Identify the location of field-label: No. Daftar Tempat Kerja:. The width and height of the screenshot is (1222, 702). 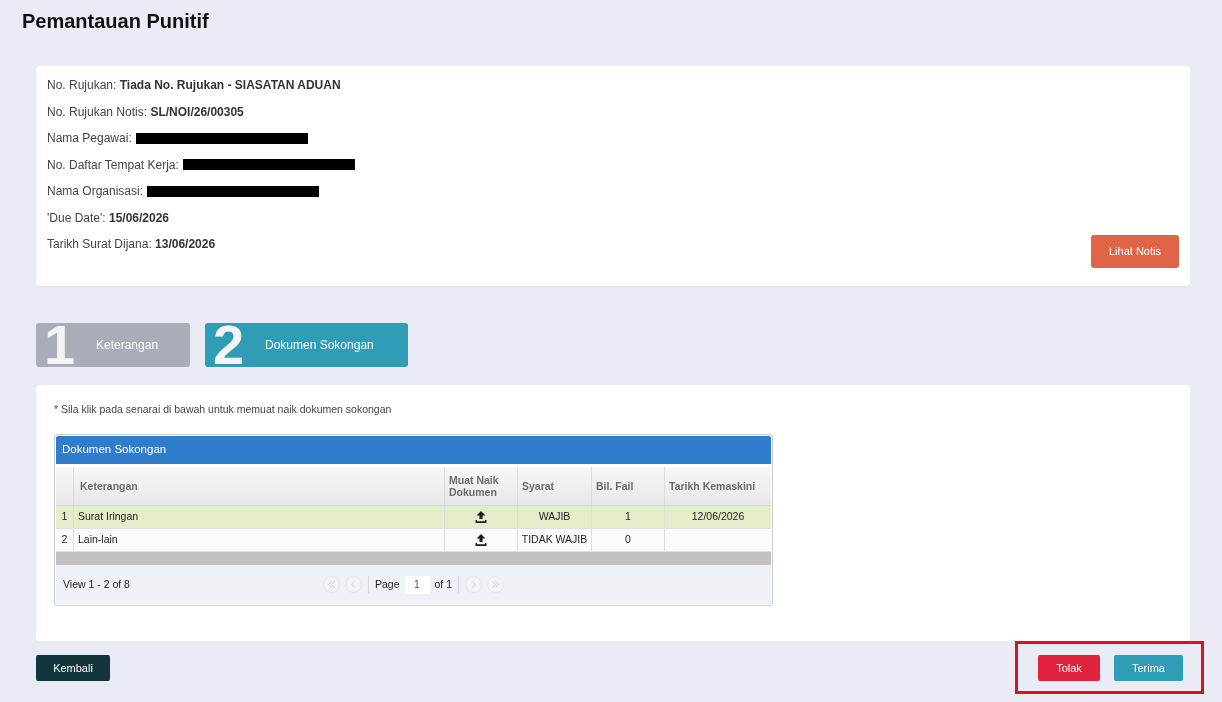
(113, 165).